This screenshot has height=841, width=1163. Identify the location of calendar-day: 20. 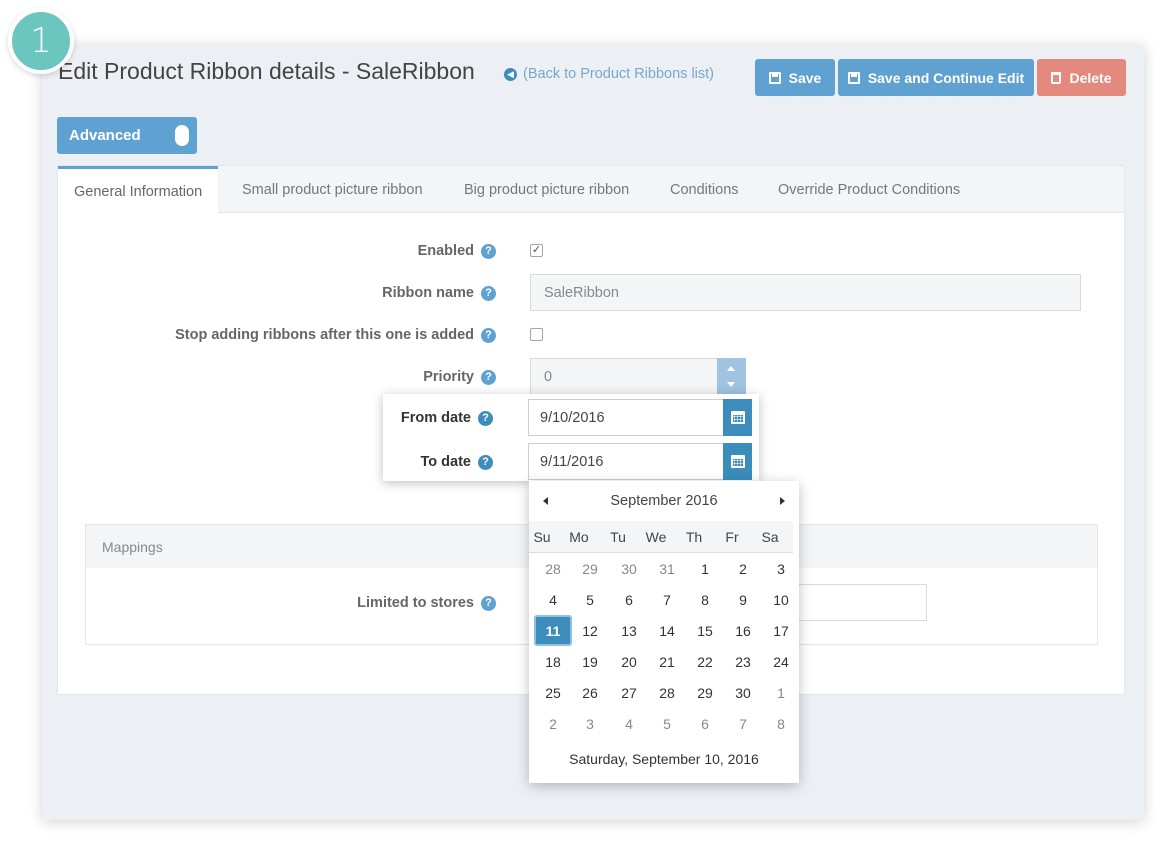
(629, 661).